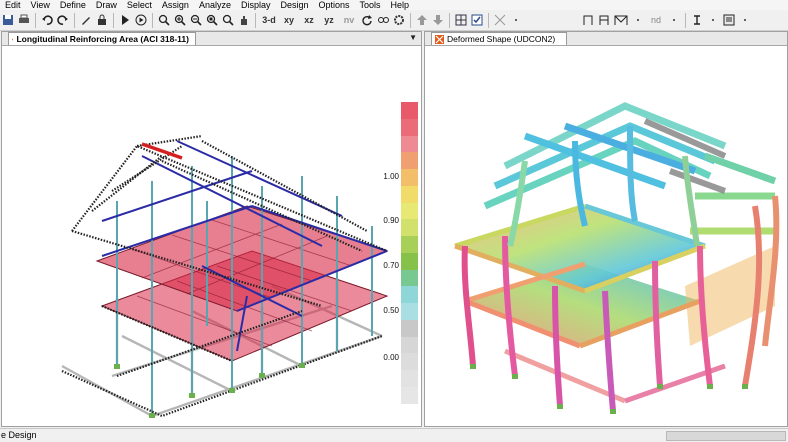 Image resolution: width=788 pixels, height=442 pixels. I want to click on menu-view: View, so click(40, 5).